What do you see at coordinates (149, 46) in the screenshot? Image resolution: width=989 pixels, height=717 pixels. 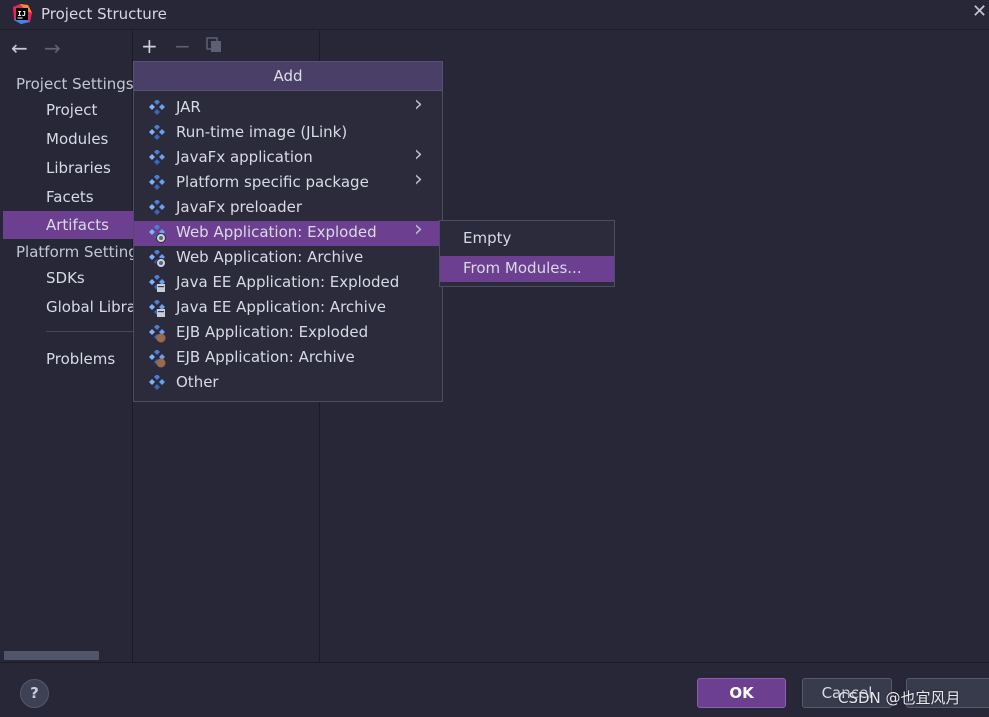 I see `add-icon: +` at bounding box center [149, 46].